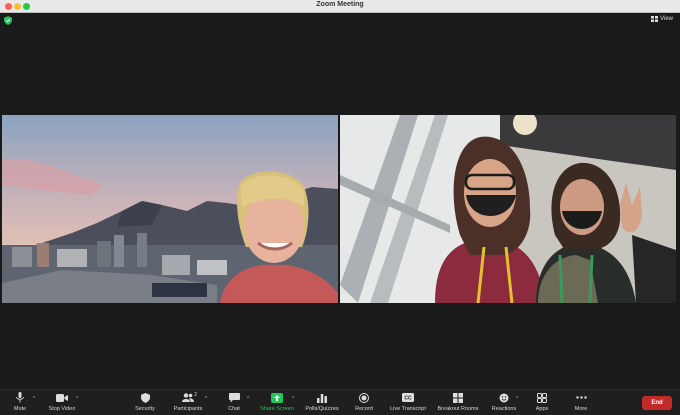  Describe the element at coordinates (542, 397) in the screenshot. I see `apps-icon` at that location.